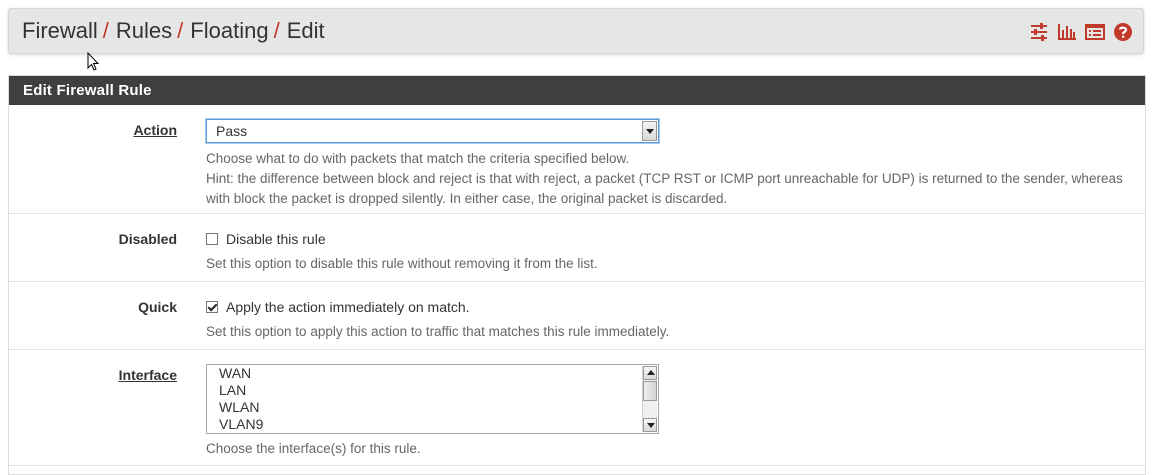  I want to click on scroll-up-icon, so click(650, 373).